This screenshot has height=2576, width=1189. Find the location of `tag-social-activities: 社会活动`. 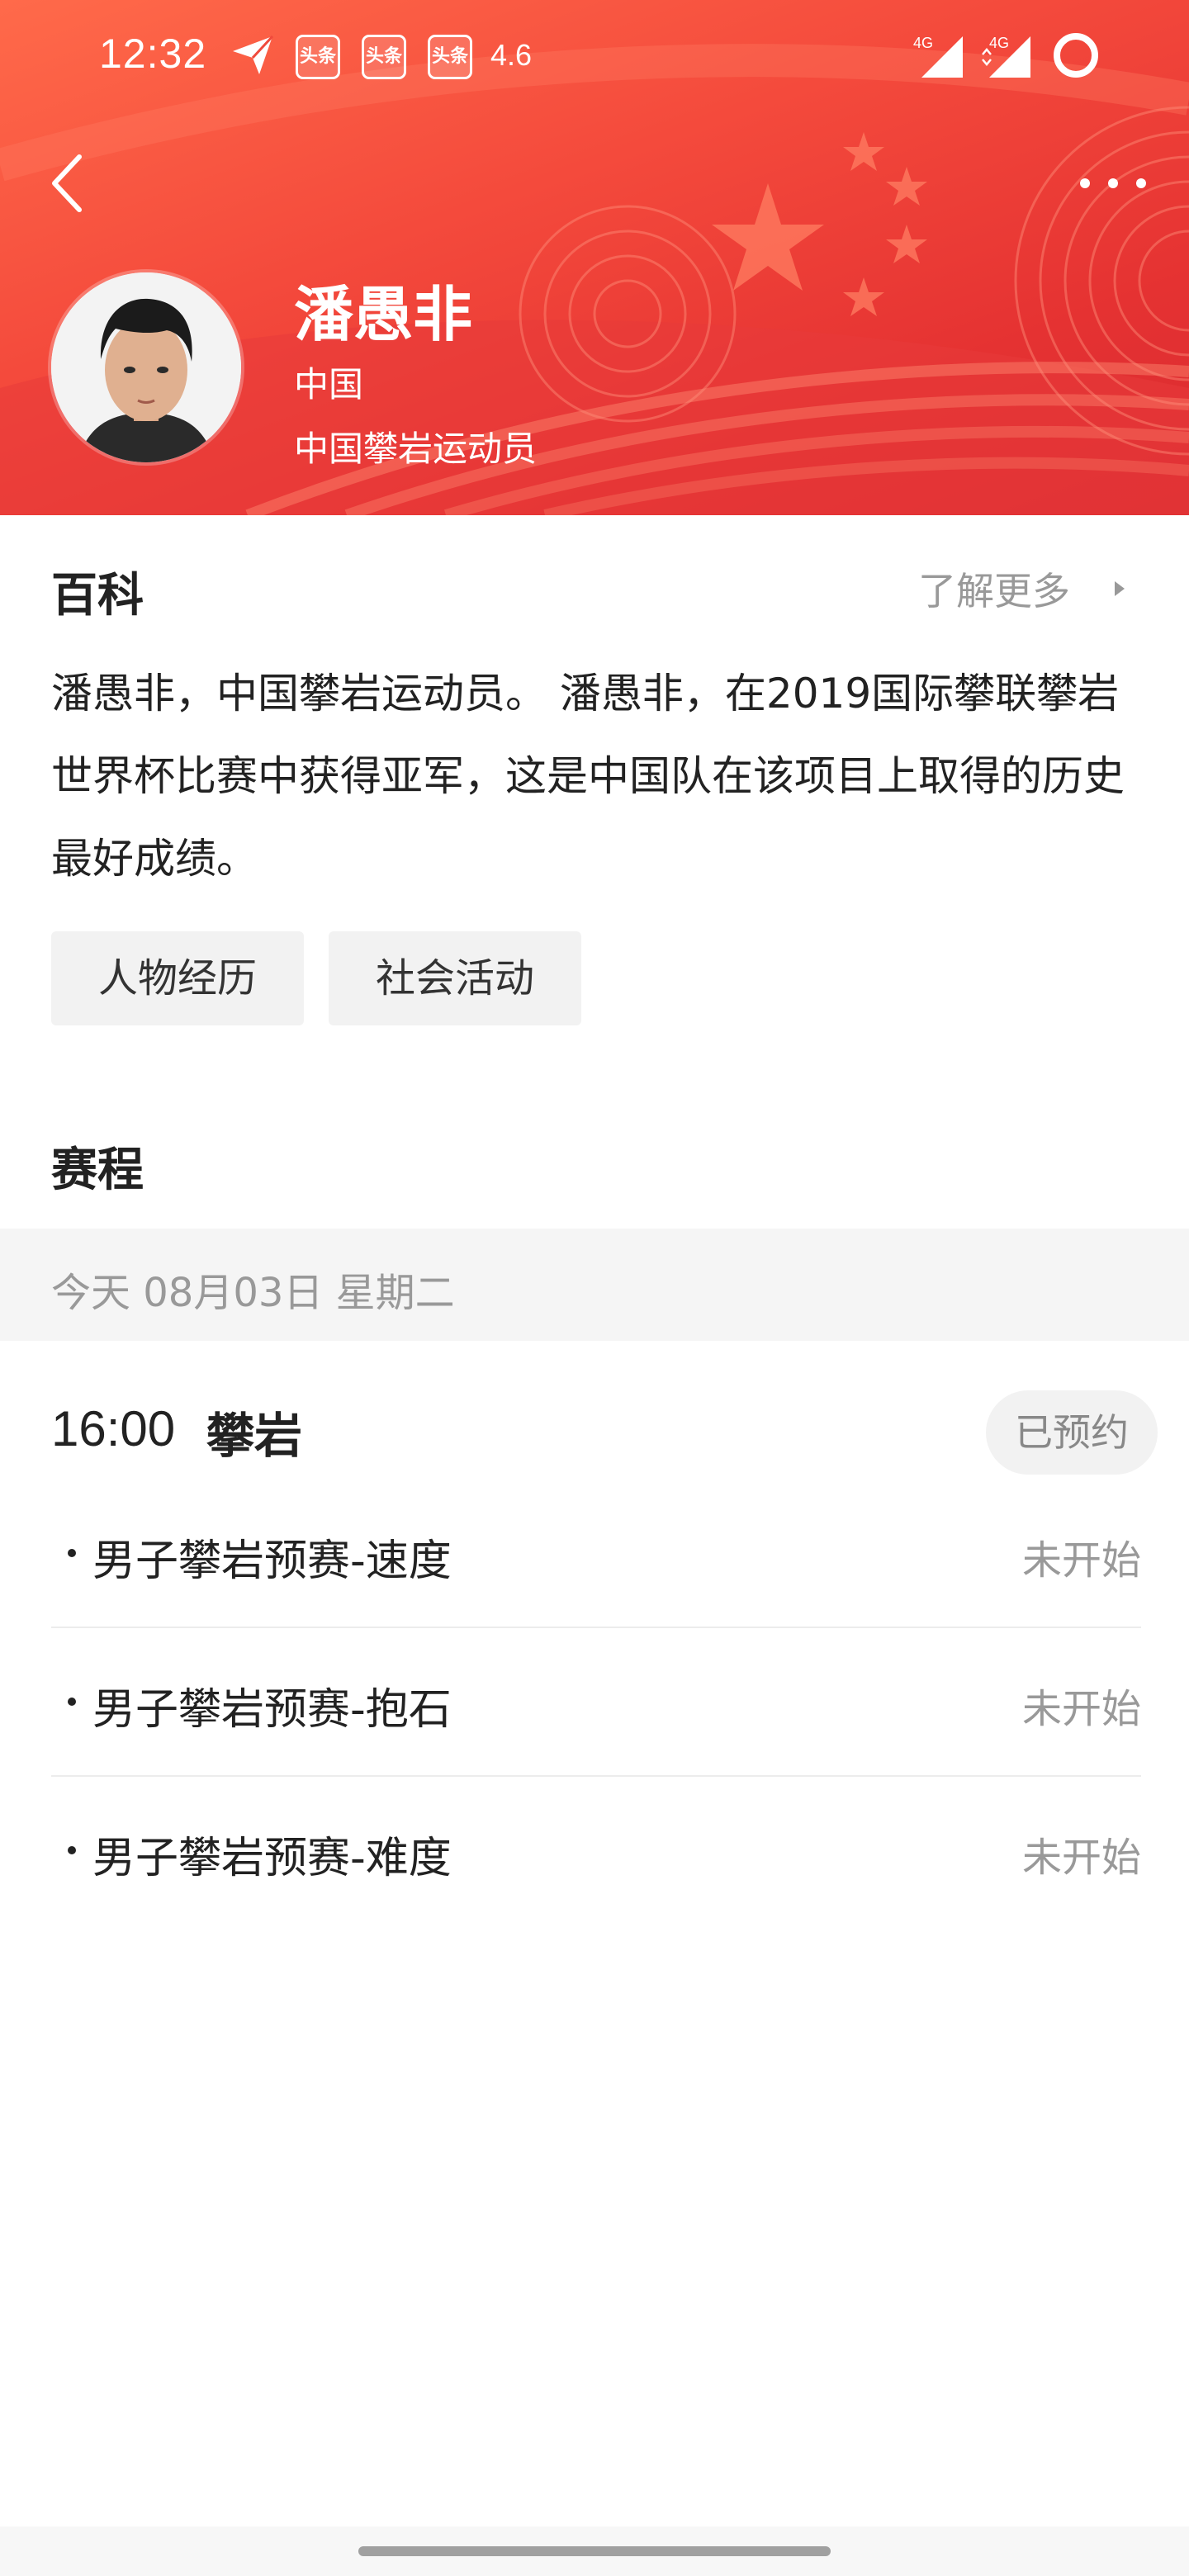

tag-social-activities: 社会活动 is located at coordinates (455, 978).